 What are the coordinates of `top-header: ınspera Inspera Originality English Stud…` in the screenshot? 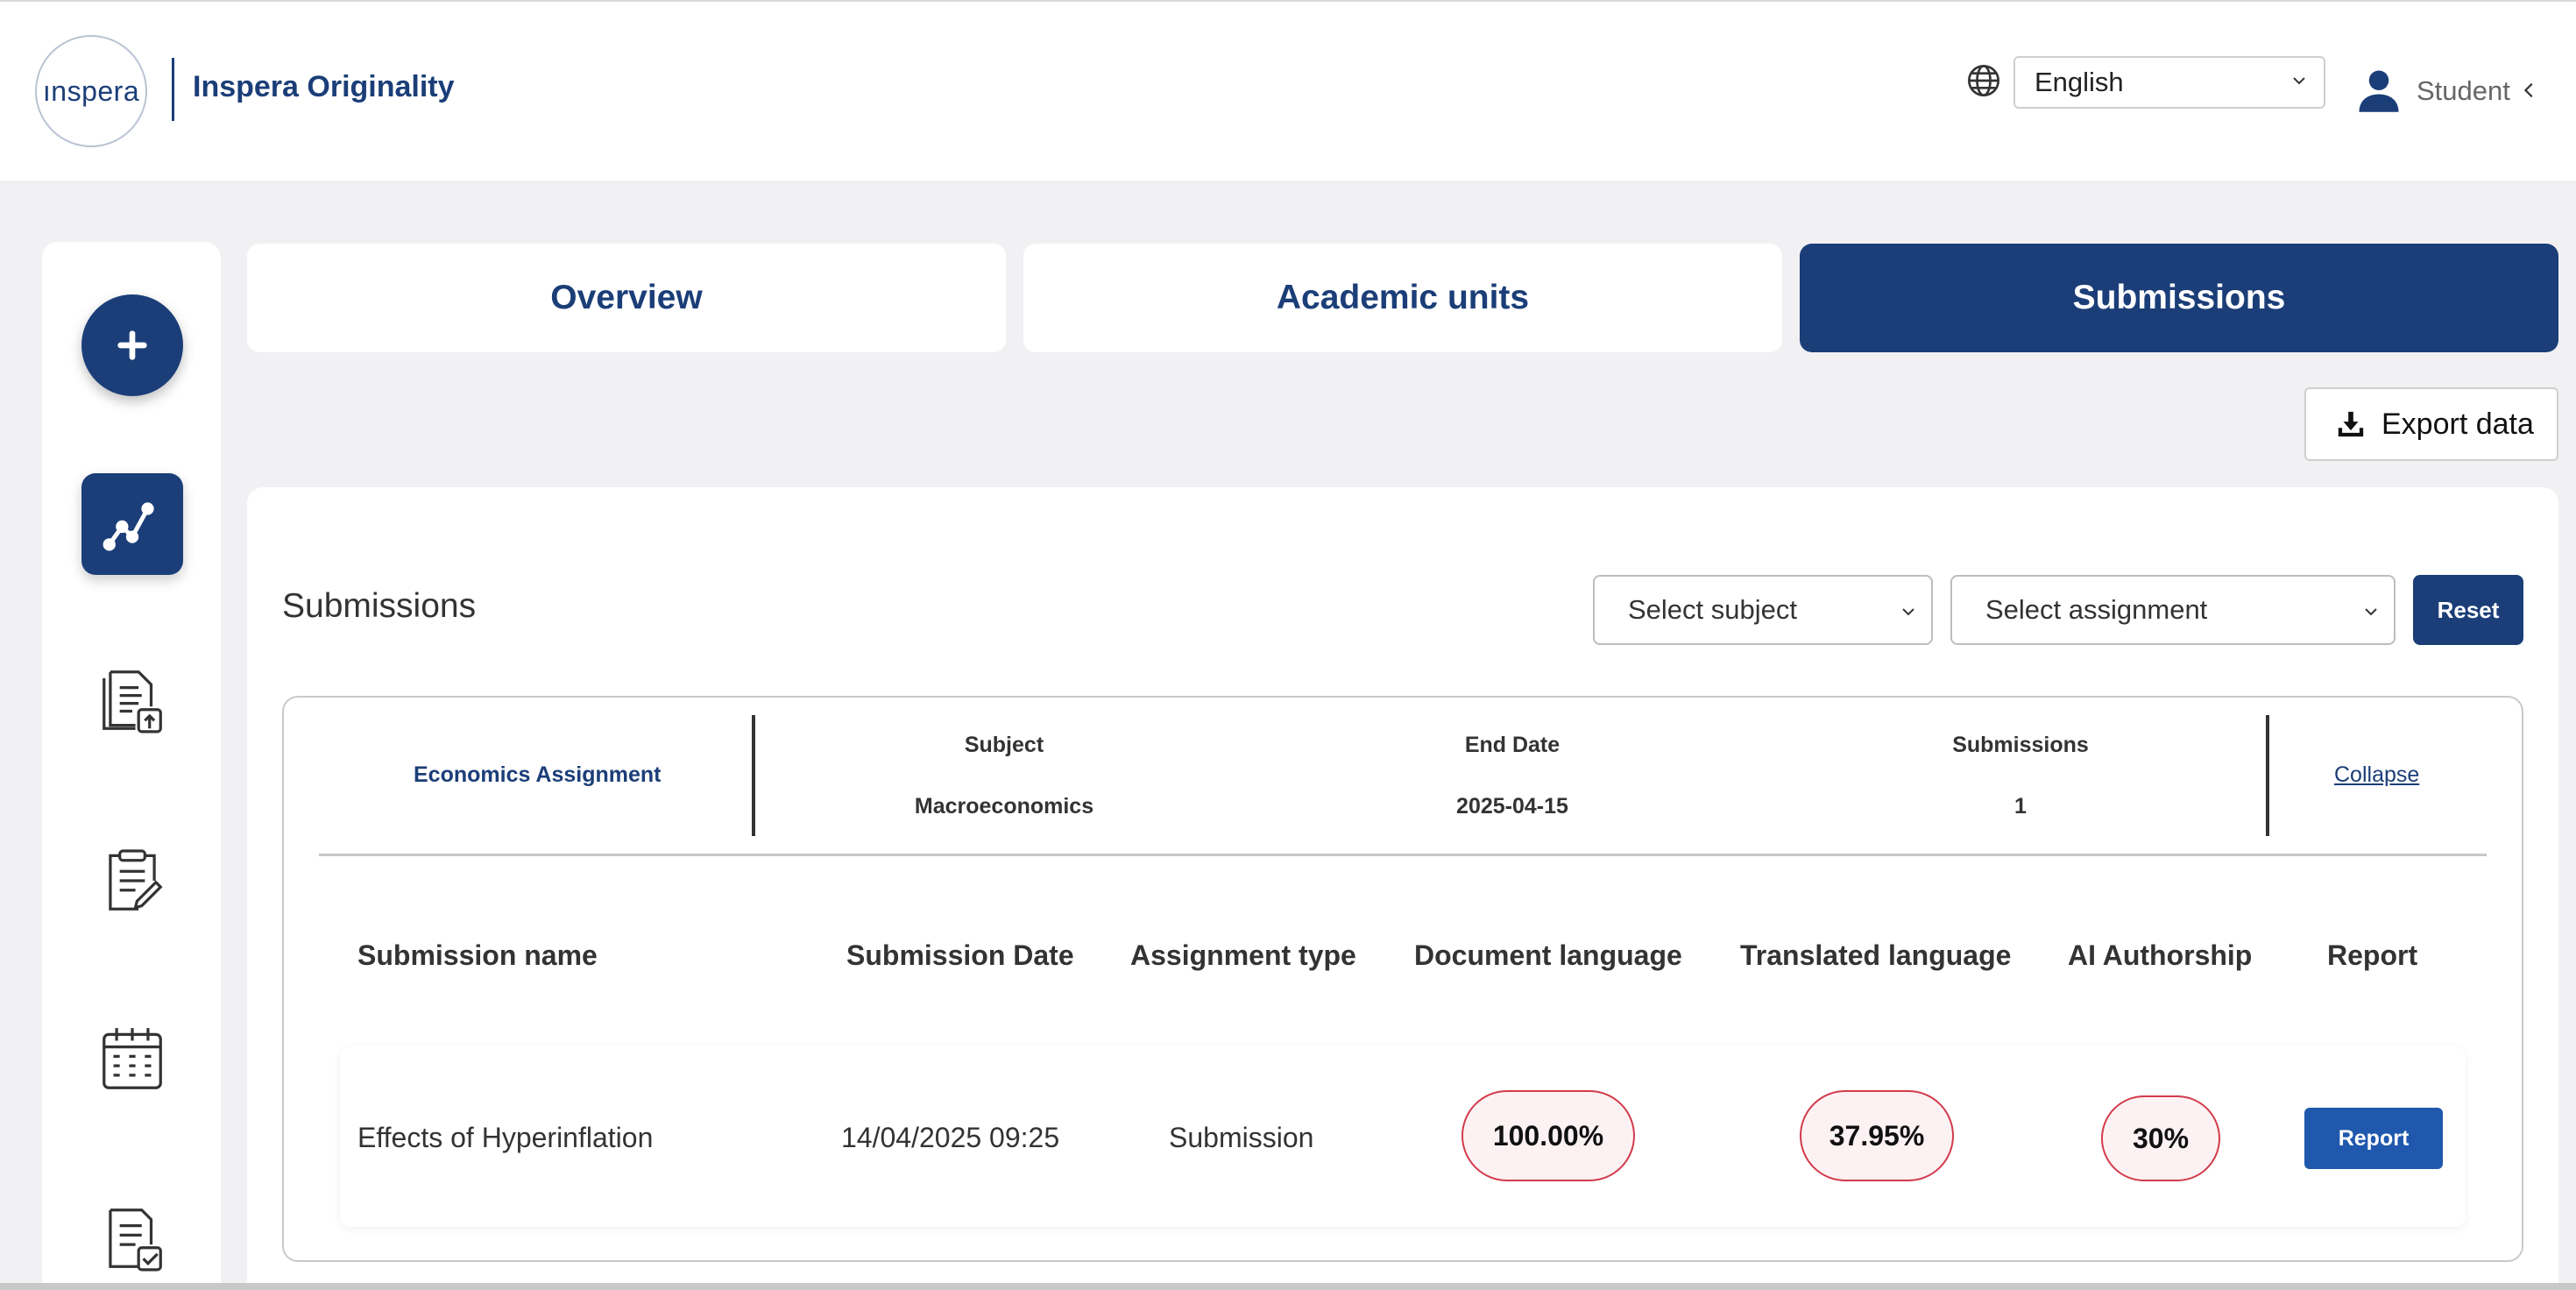 It's located at (1288, 90).